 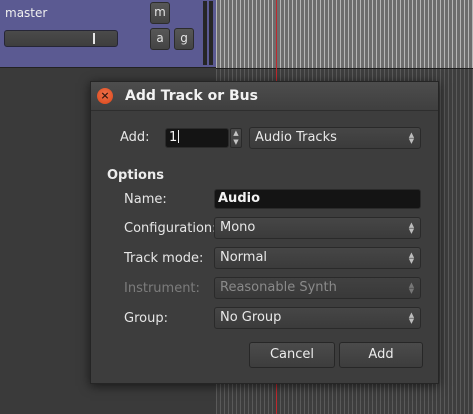 What do you see at coordinates (145, 199) in the screenshot?
I see `name-label: Name:` at bounding box center [145, 199].